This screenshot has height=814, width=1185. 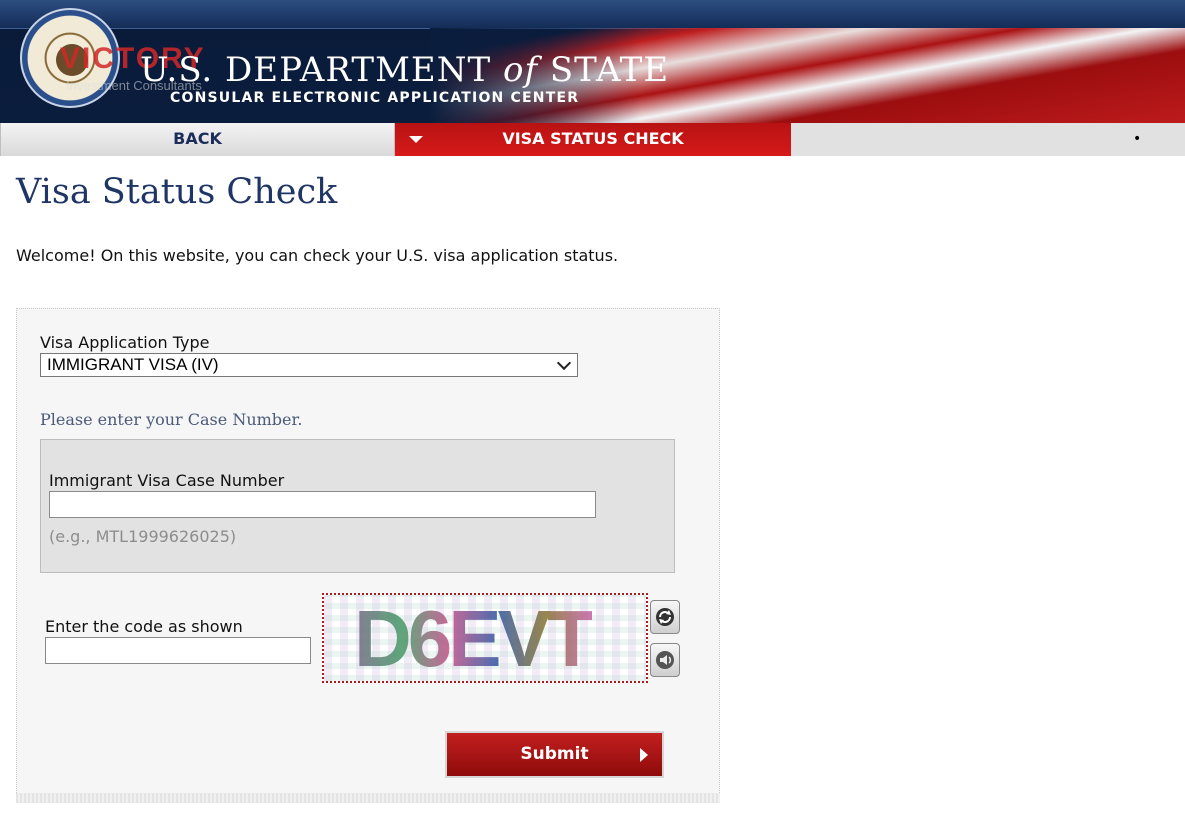 What do you see at coordinates (133, 364) in the screenshot?
I see `application-type-value: IMMIGRANT VISA (IV)` at bounding box center [133, 364].